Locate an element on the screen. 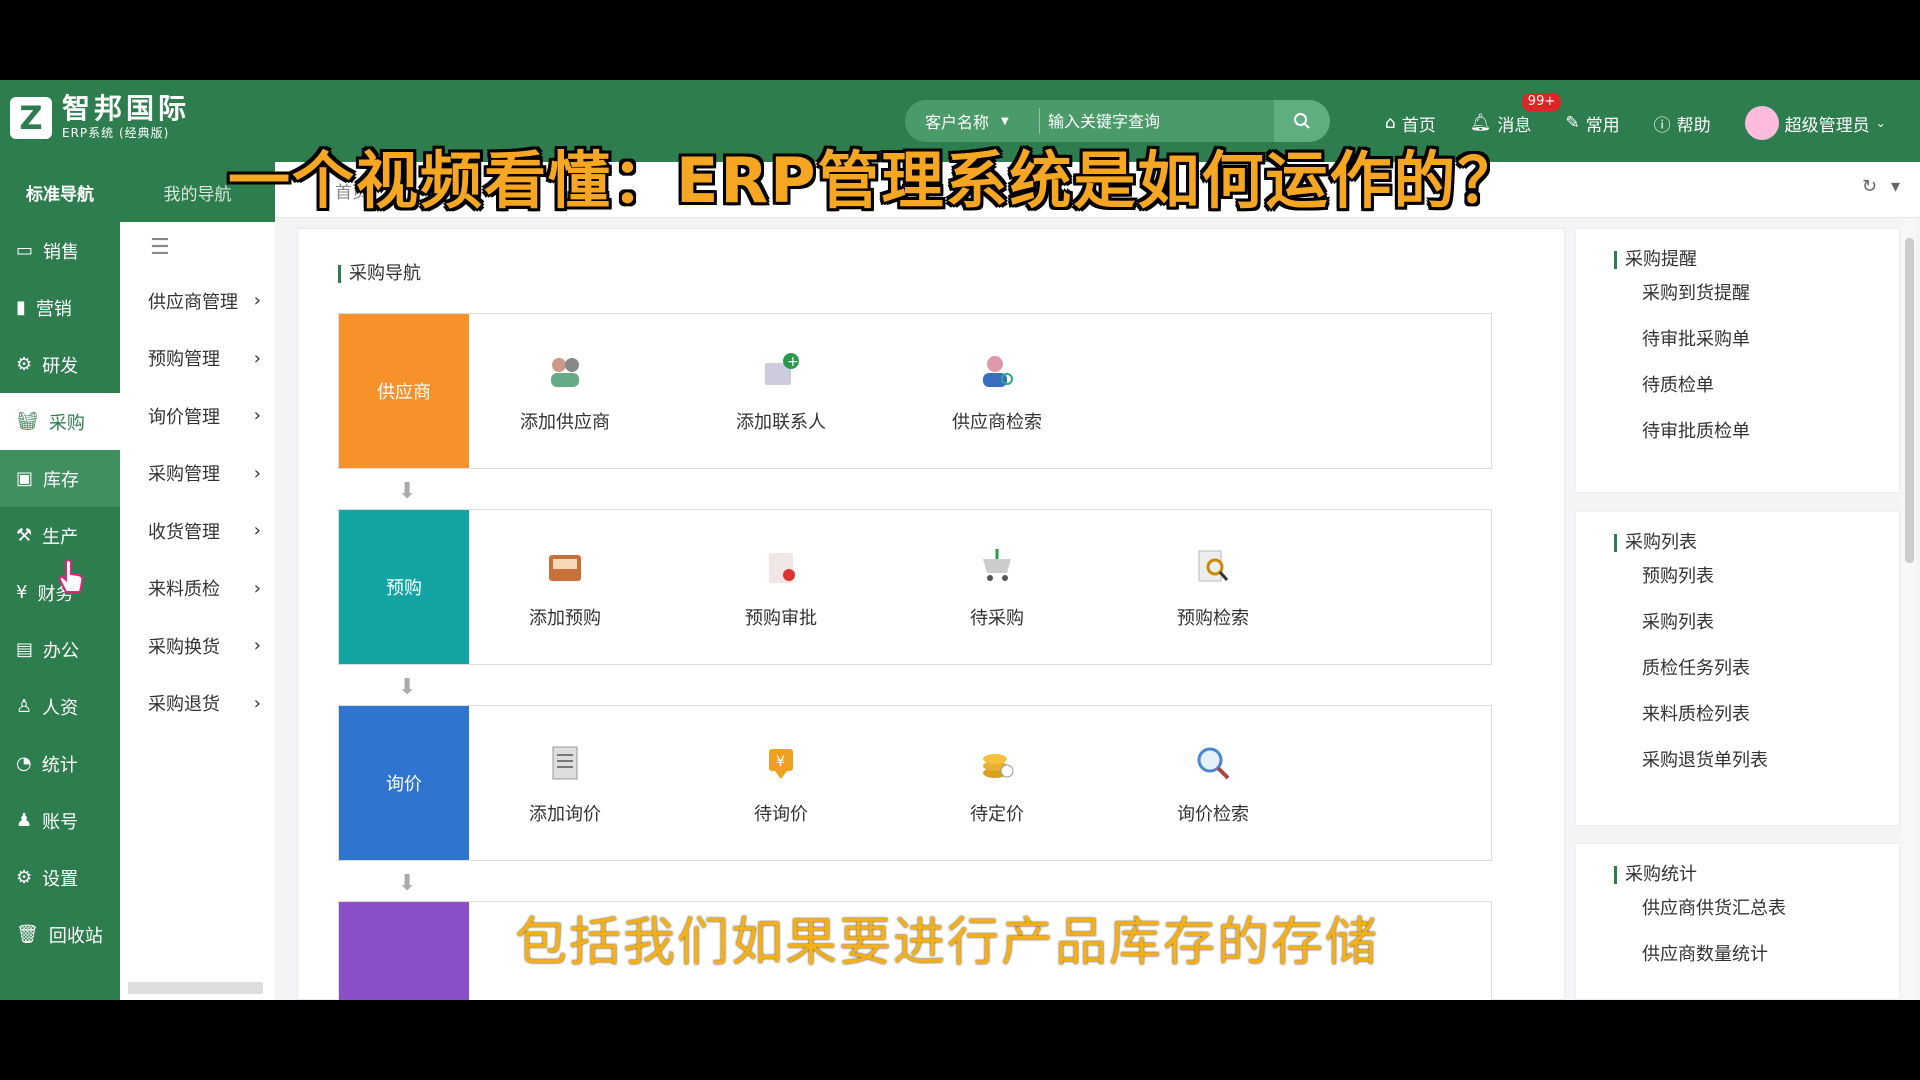 This screenshot has width=1920, height=1080. panel-title: 采购统计 is located at coordinates (1756, 875).